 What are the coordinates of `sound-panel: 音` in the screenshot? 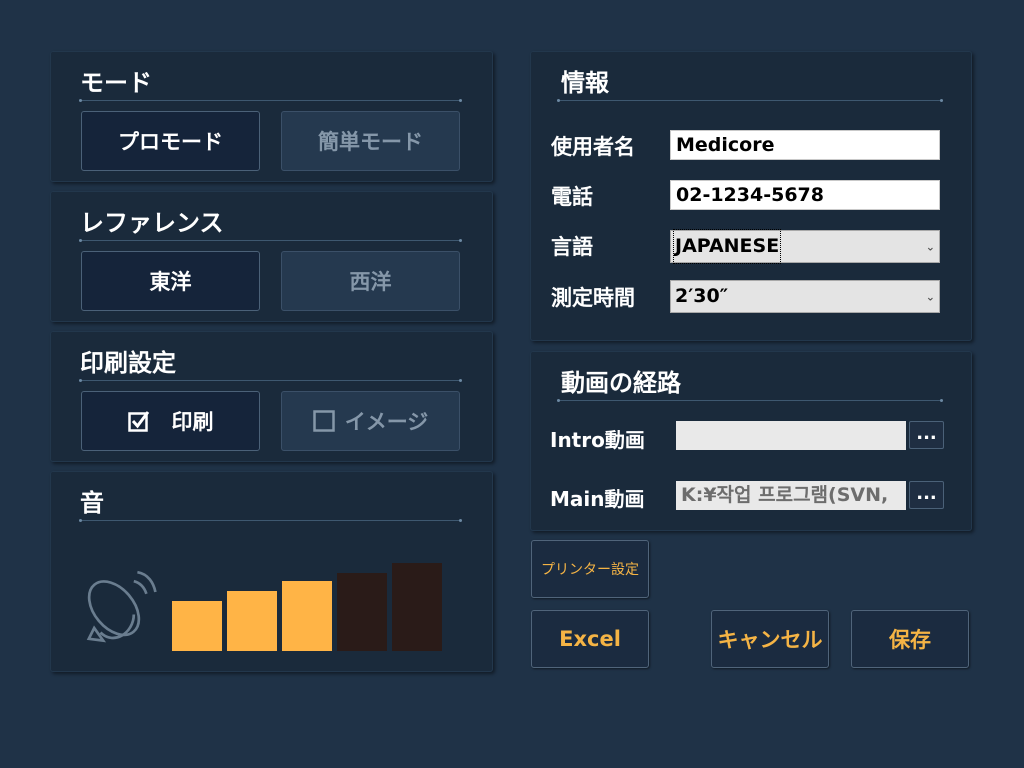 It's located at (271, 571).